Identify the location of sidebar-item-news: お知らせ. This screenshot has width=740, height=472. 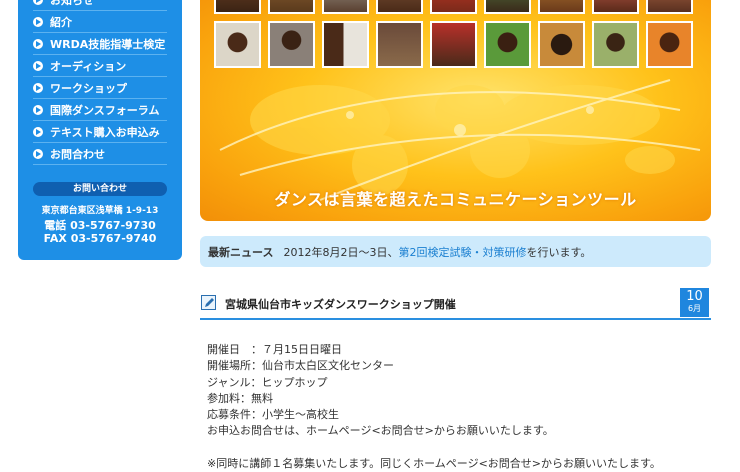
(100, 5).